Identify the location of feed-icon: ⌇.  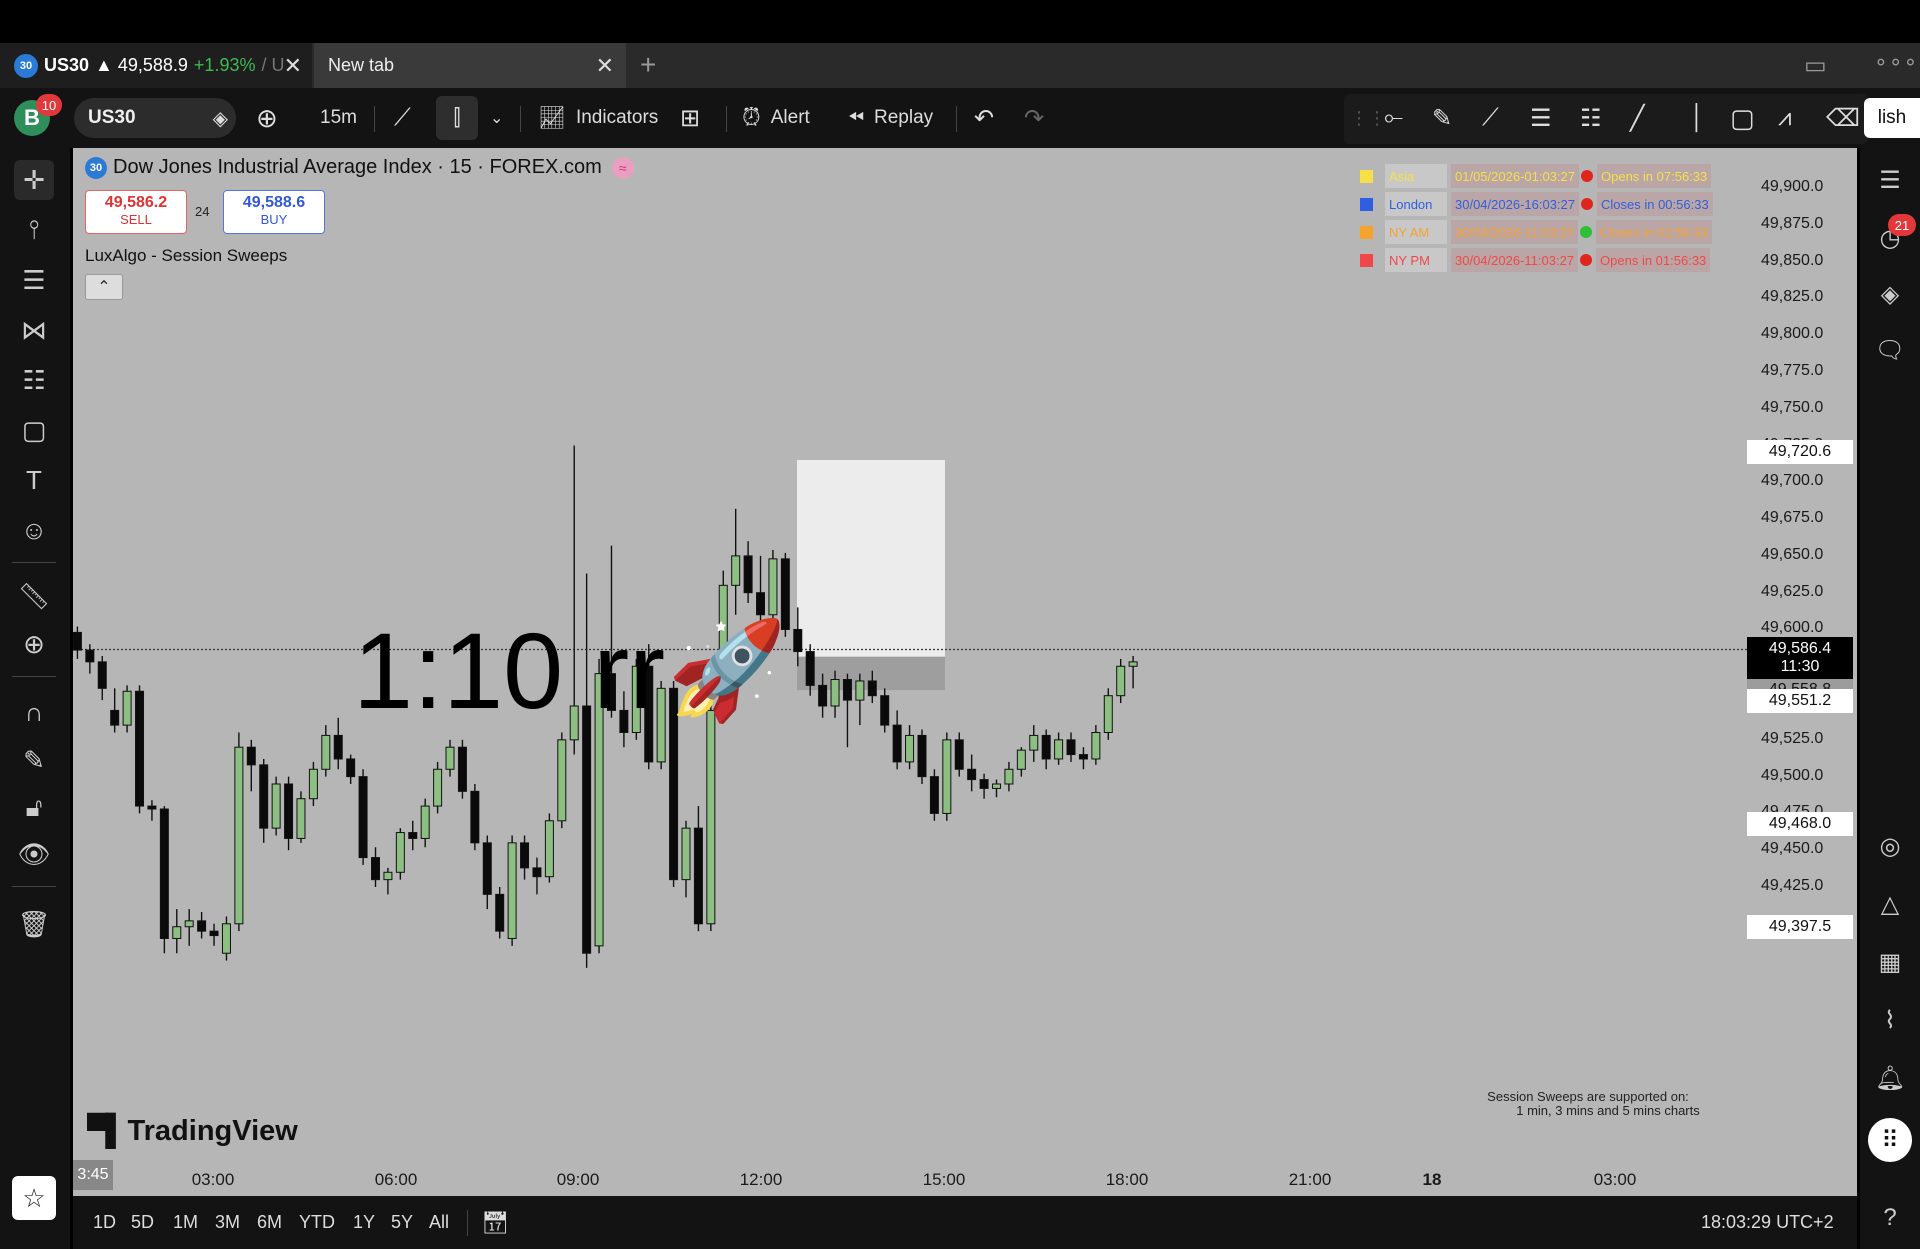
(1890, 1020).